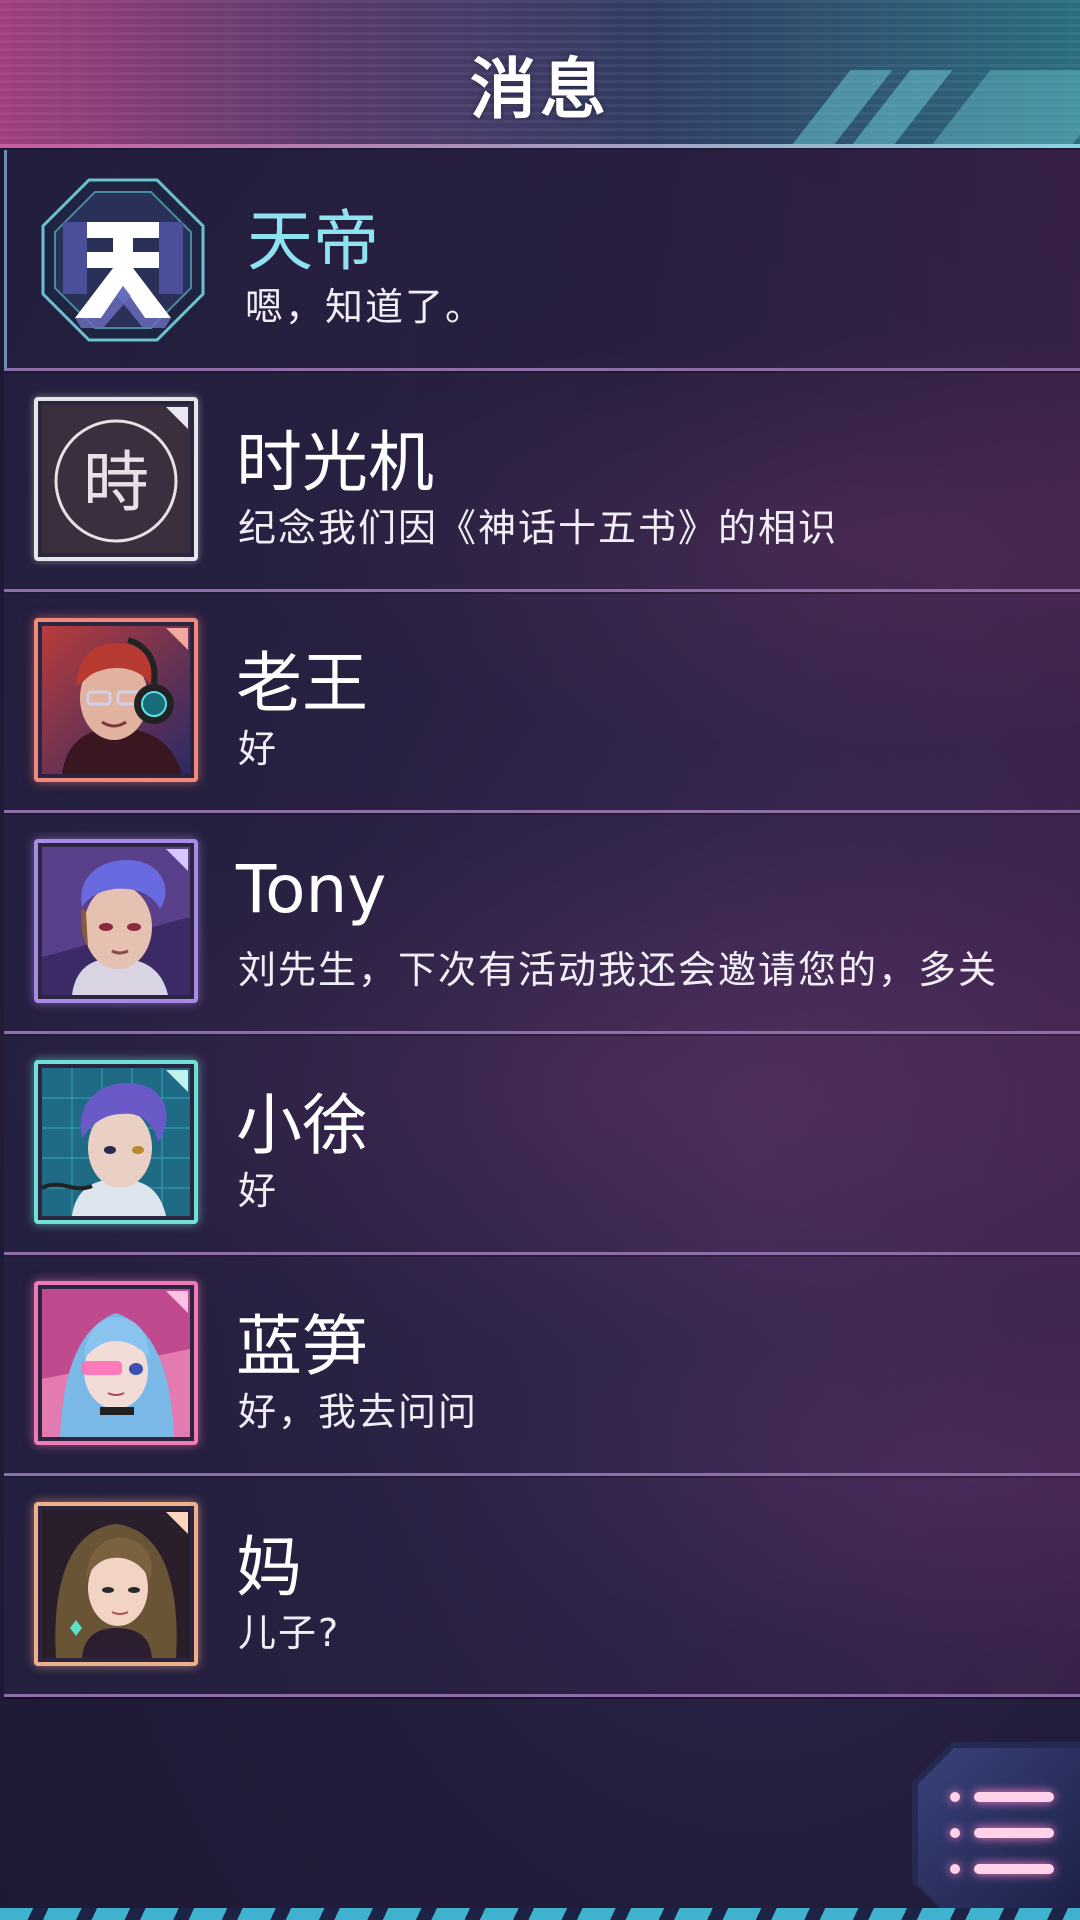 The image size is (1080, 1920). What do you see at coordinates (542, 481) in the screenshot?
I see `conversation-item-shiguangji: 時 时光机 纪念我们因《神话十五书》的相识` at bounding box center [542, 481].